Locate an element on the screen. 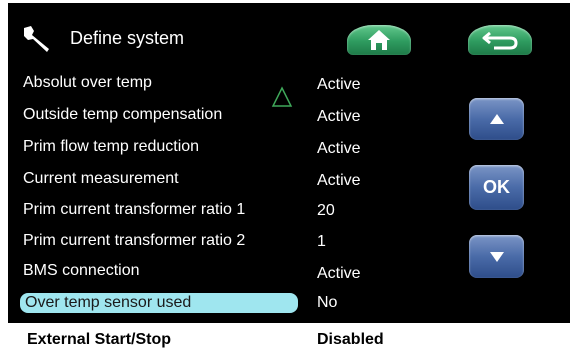  setting-label-selected: Over temp sensor used is located at coordinates (108, 303).